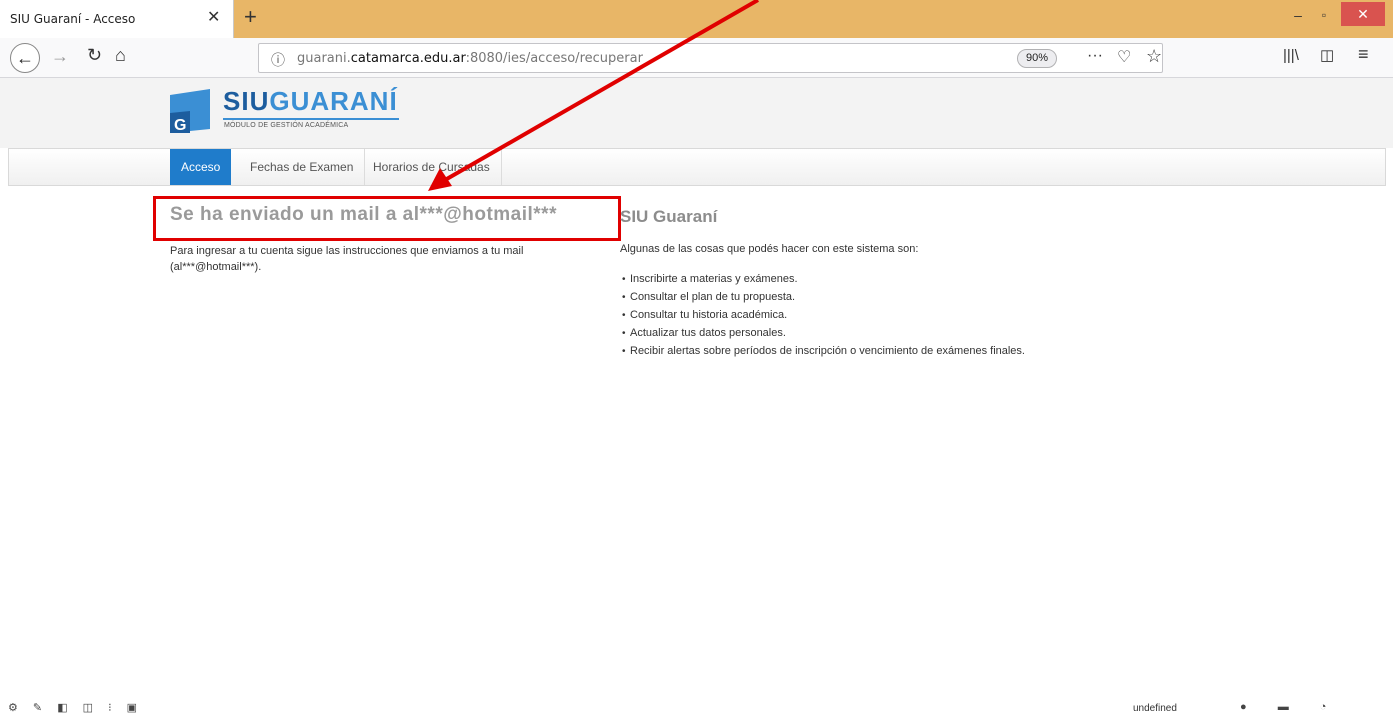 The width and height of the screenshot is (1393, 717). What do you see at coordinates (278, 60) in the screenshot?
I see `site-info-icon: ⓘ` at bounding box center [278, 60].